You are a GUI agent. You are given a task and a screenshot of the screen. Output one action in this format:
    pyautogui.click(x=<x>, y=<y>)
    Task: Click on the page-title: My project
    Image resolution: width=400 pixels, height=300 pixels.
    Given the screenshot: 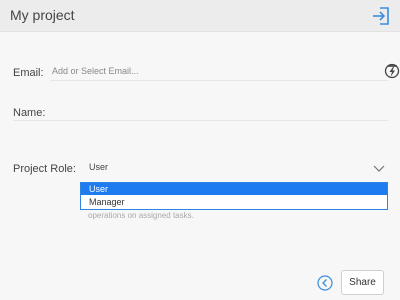 What is the action you would take?
    pyautogui.click(x=42, y=15)
    